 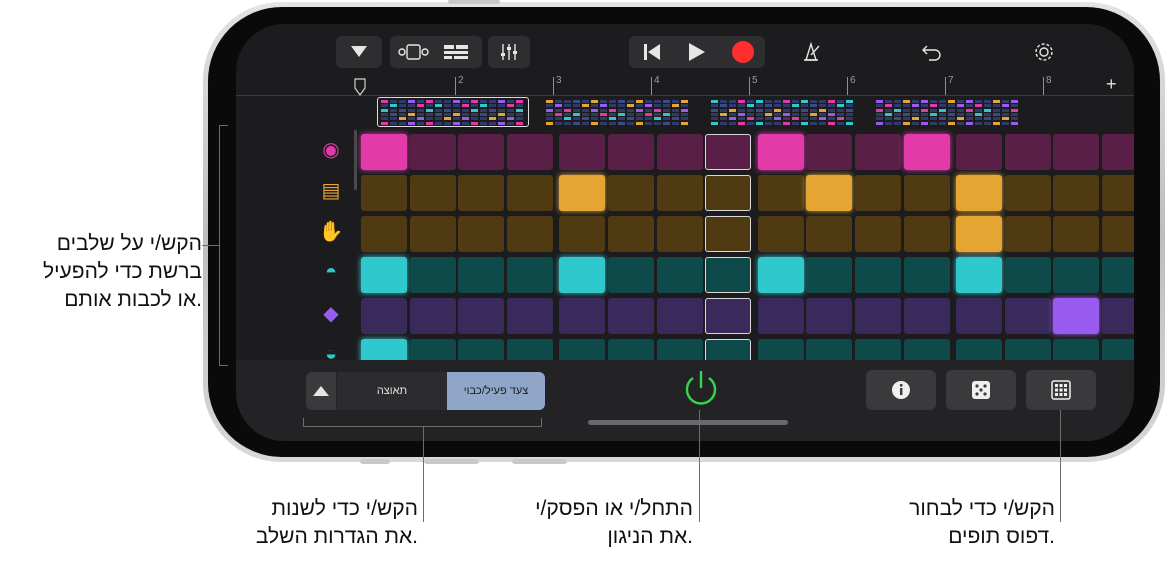 What do you see at coordinates (901, 390) in the screenshot?
I see `info-button` at bounding box center [901, 390].